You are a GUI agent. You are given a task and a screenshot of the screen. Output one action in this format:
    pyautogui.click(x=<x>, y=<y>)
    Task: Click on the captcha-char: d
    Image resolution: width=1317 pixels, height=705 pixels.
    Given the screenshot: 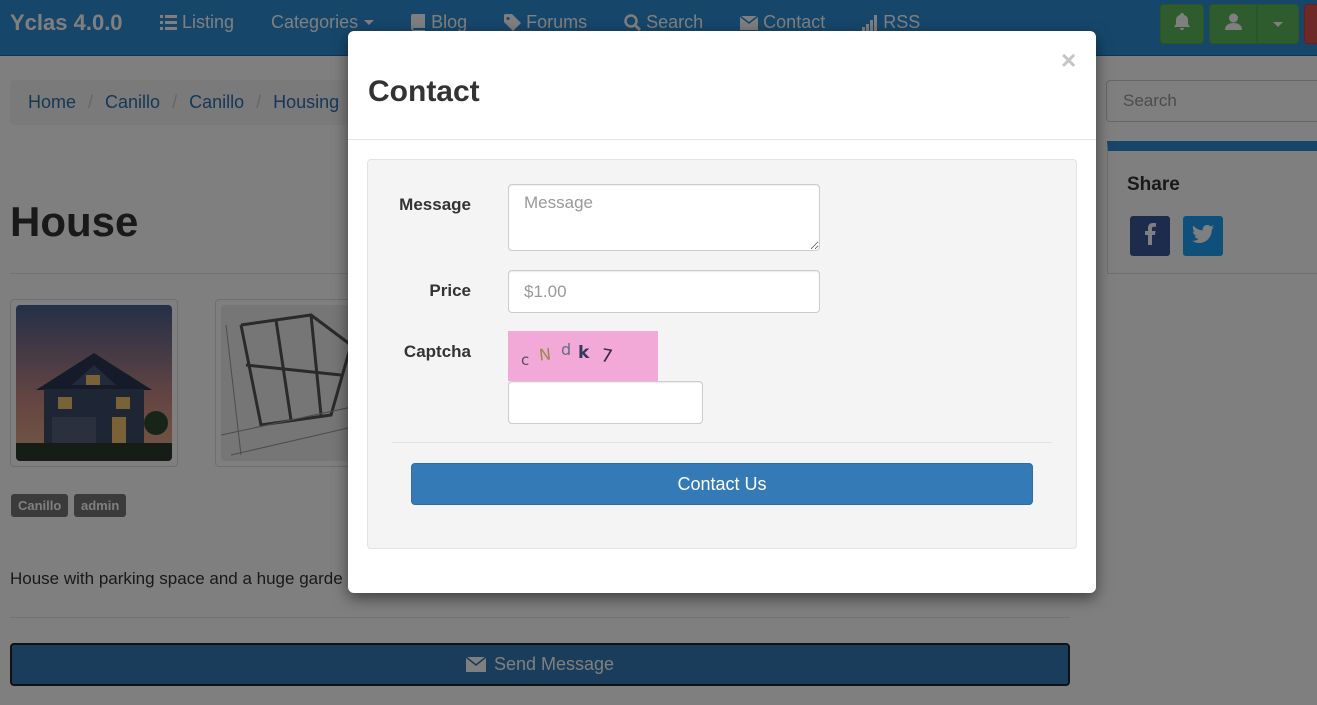 What is the action you would take?
    pyautogui.click(x=566, y=349)
    